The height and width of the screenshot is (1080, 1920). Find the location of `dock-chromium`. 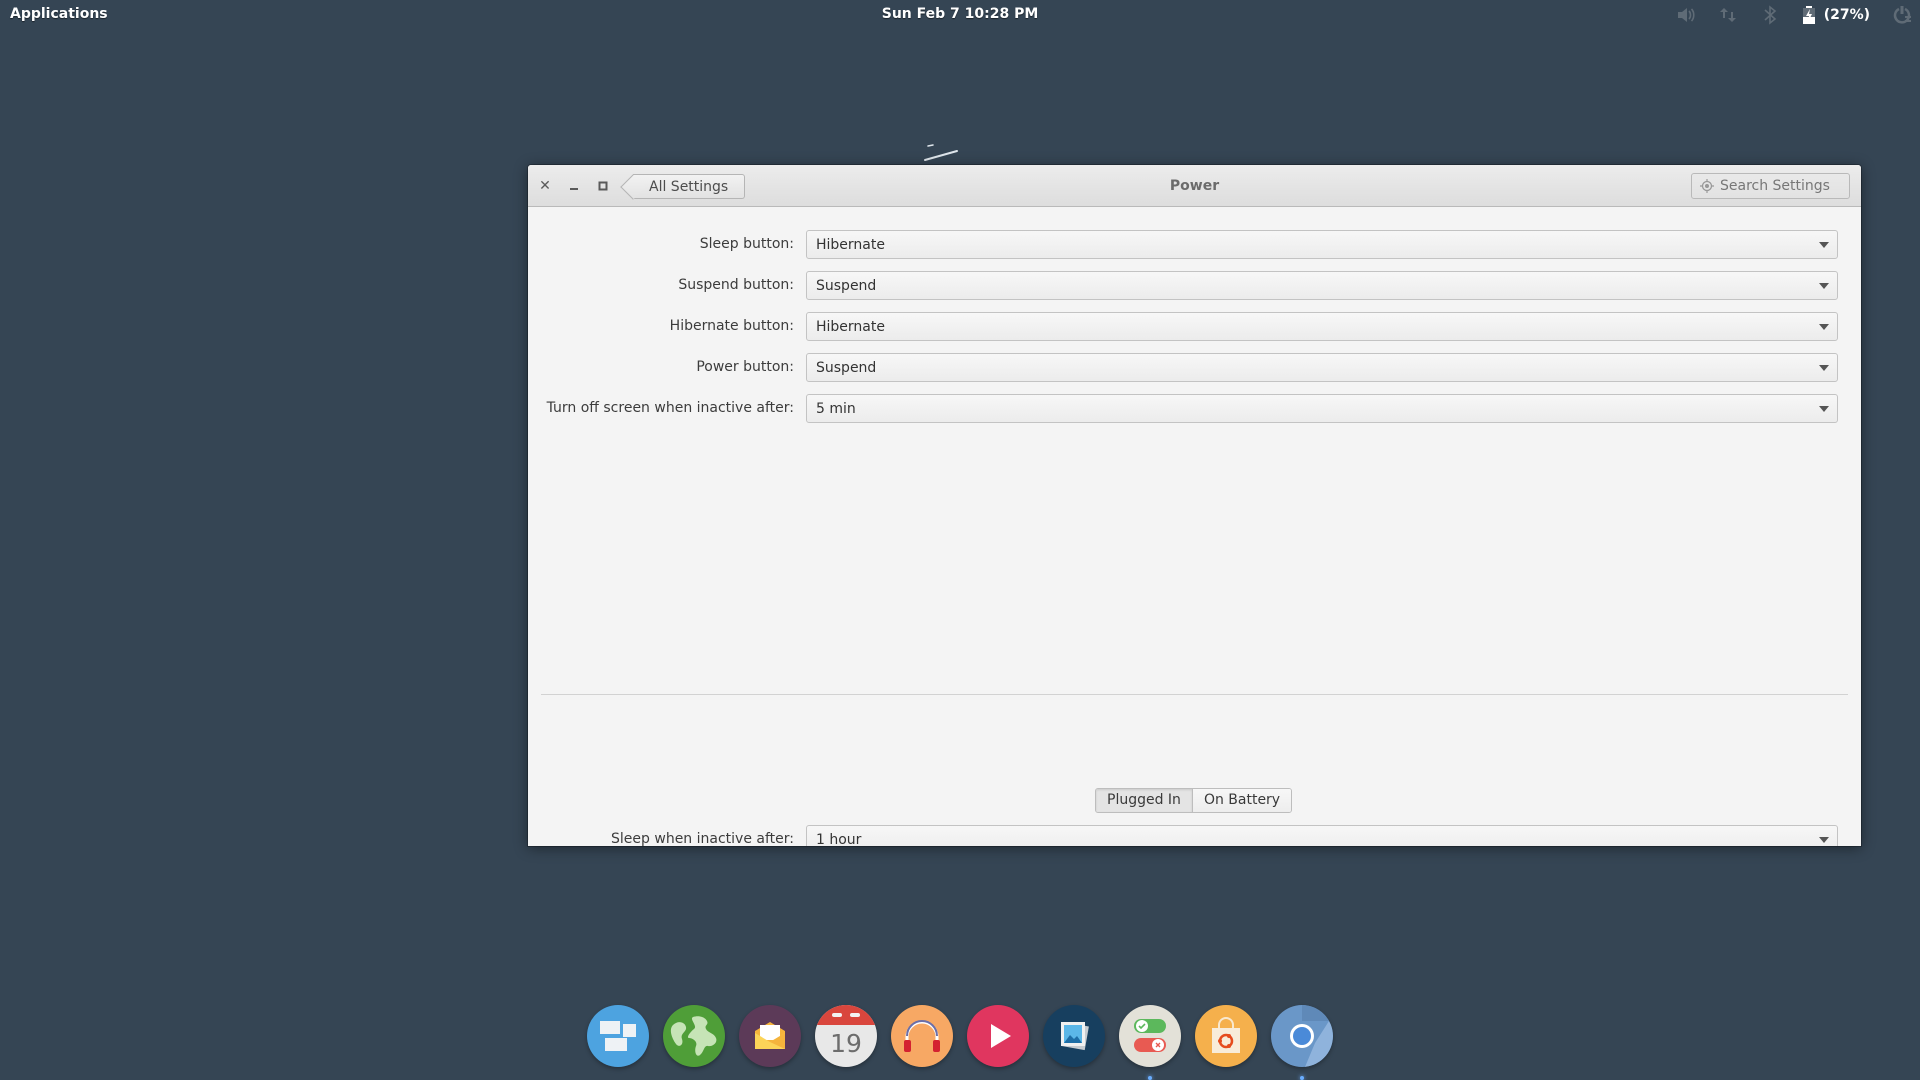

dock-chromium is located at coordinates (1302, 1036).